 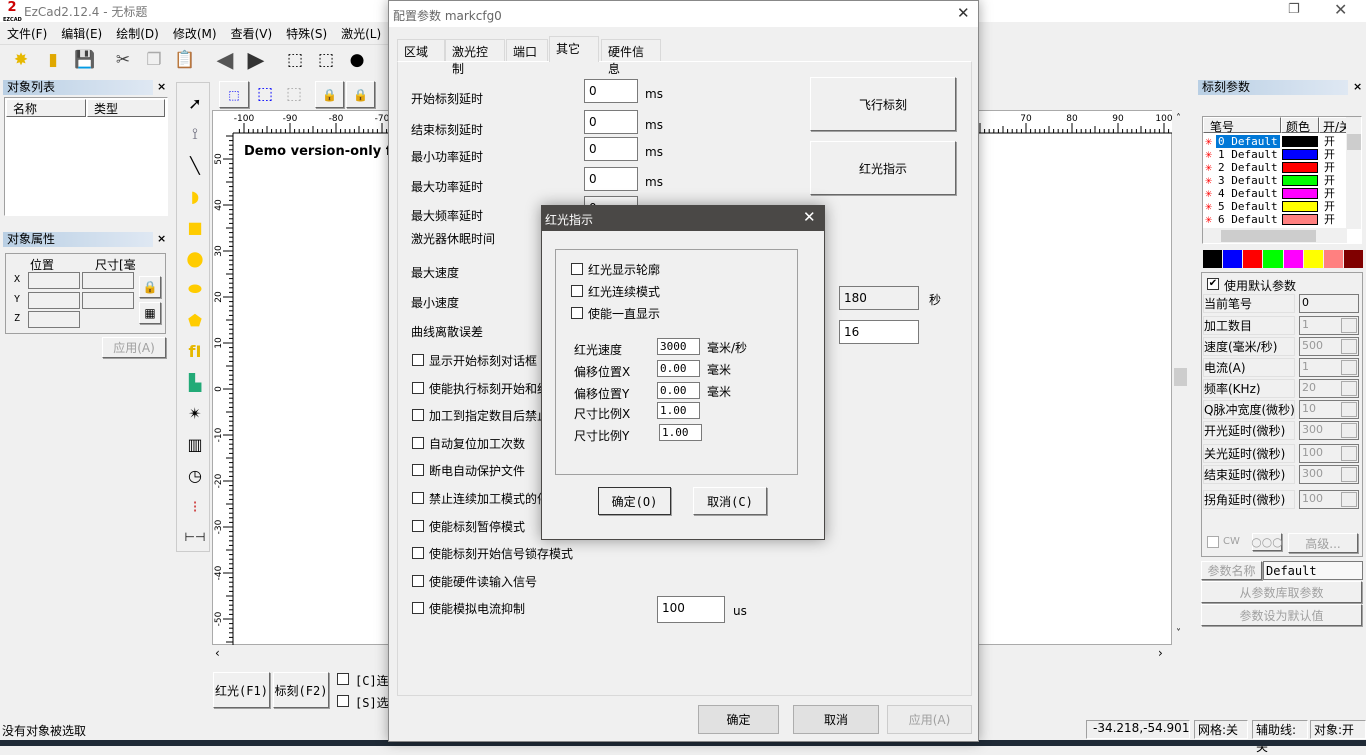 What do you see at coordinates (1267, 542) in the screenshot?
I see `wobble-button: ○○○` at bounding box center [1267, 542].